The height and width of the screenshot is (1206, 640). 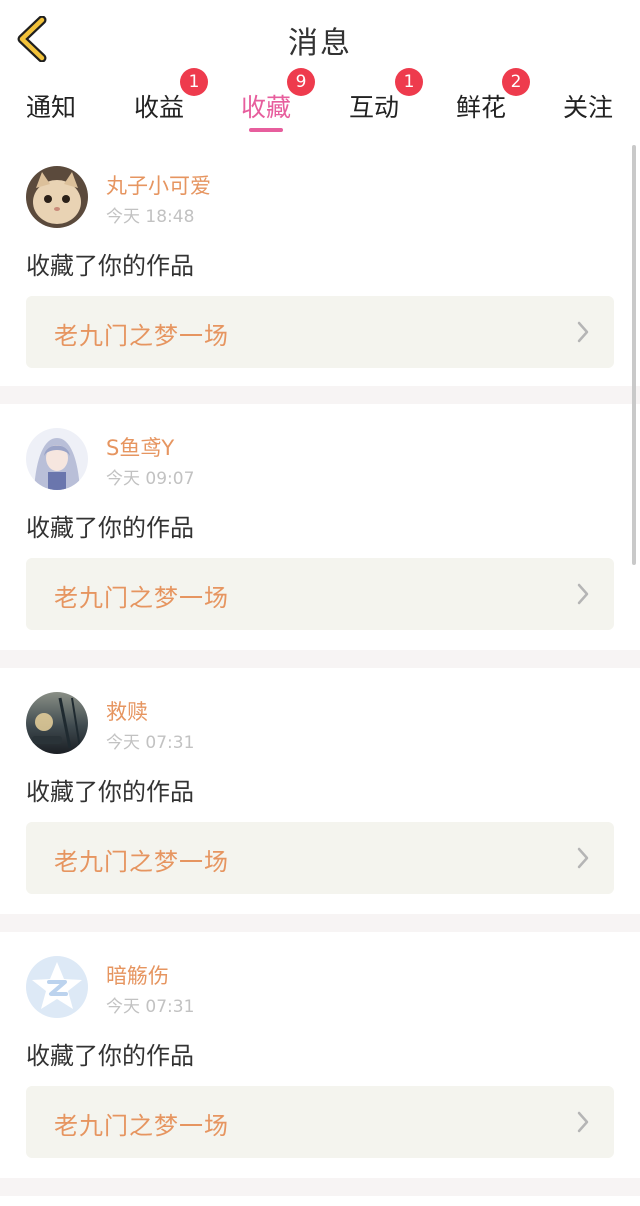 I want to click on username: 丸子小可爱, so click(x=158, y=185).